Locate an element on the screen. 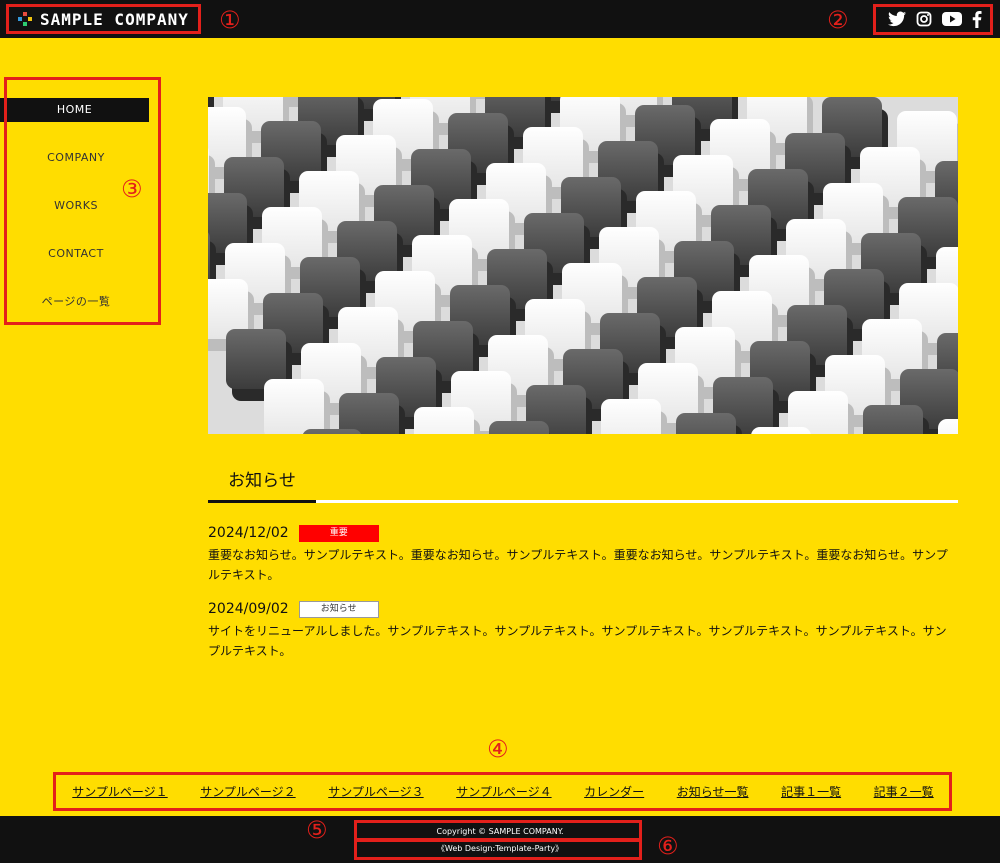 This screenshot has height=863, width=1000. news-section-header: お知らせ is located at coordinates (583, 485).